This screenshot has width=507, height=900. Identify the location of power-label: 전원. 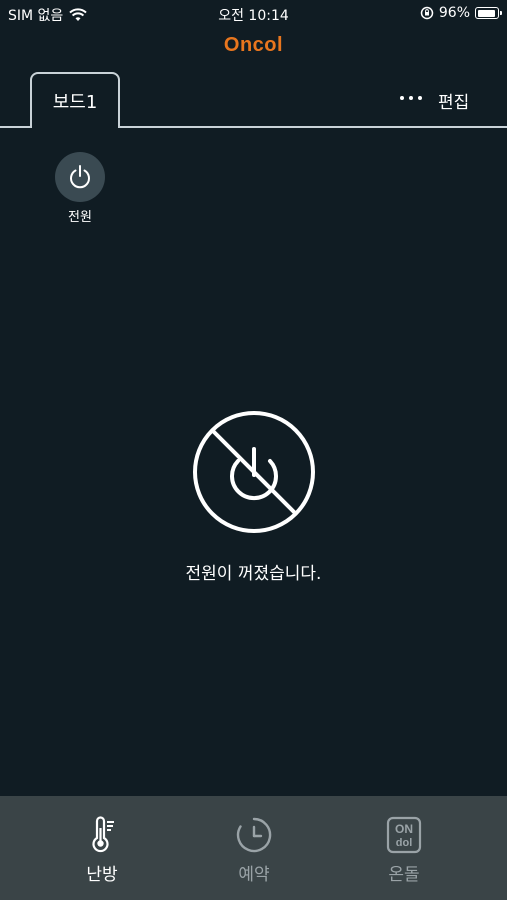
(80, 217).